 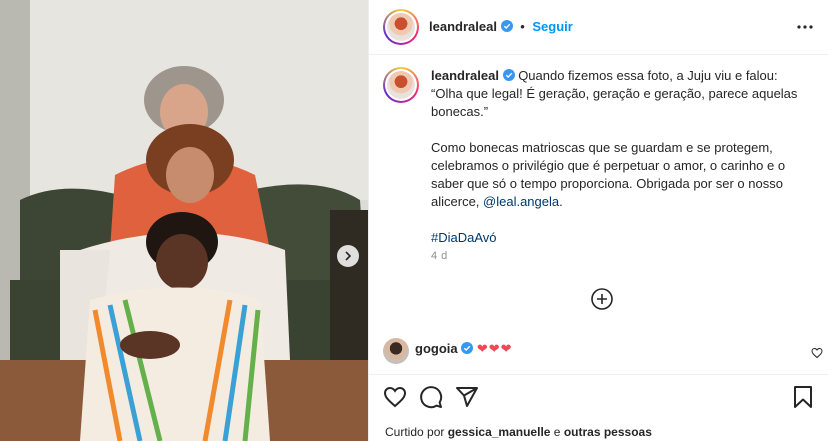 I want to click on share-icon, so click(x=467, y=397).